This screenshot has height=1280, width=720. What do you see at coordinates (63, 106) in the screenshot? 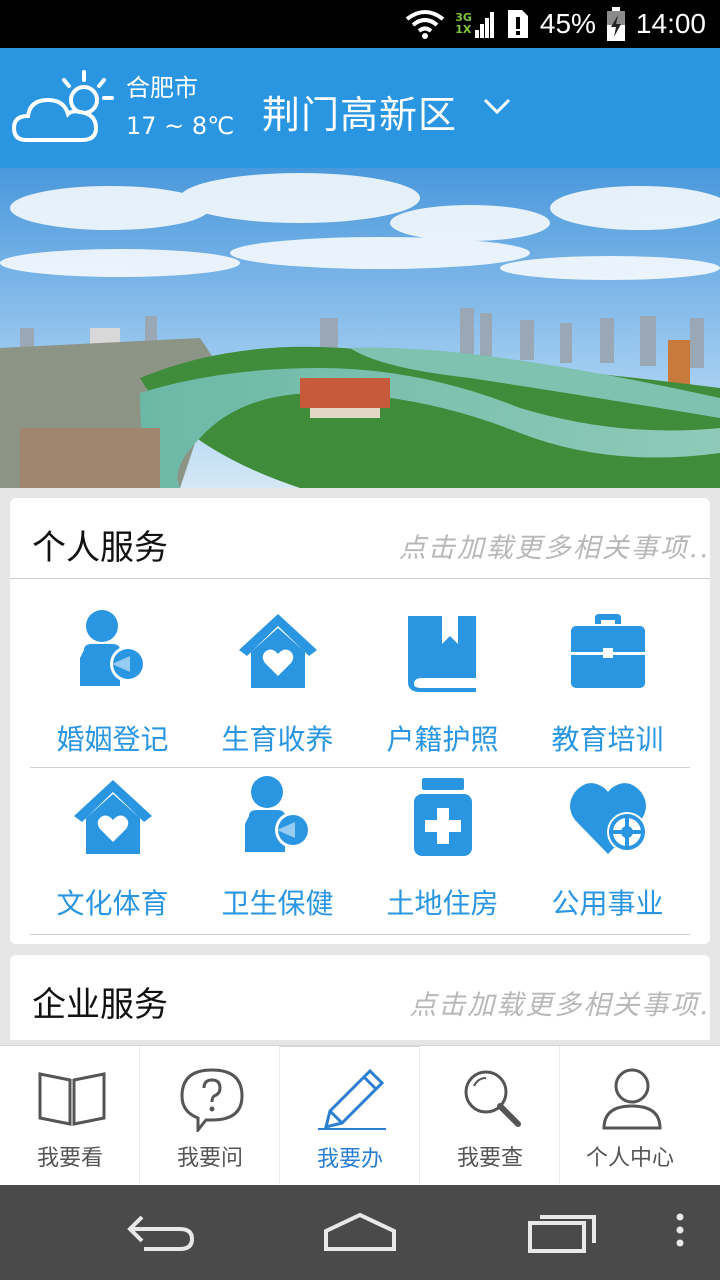
I see `partly-cloudy-icon` at bounding box center [63, 106].